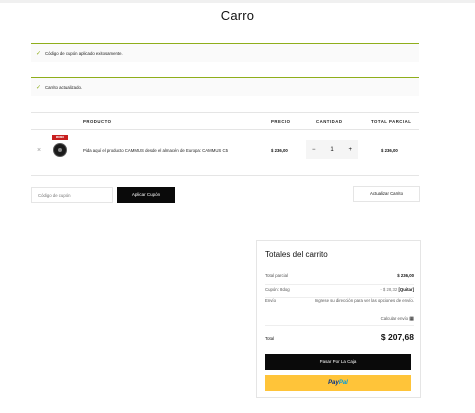 This screenshot has width=475, height=413. Describe the element at coordinates (281, 121) in the screenshot. I see `header-price: PRECIO` at that location.